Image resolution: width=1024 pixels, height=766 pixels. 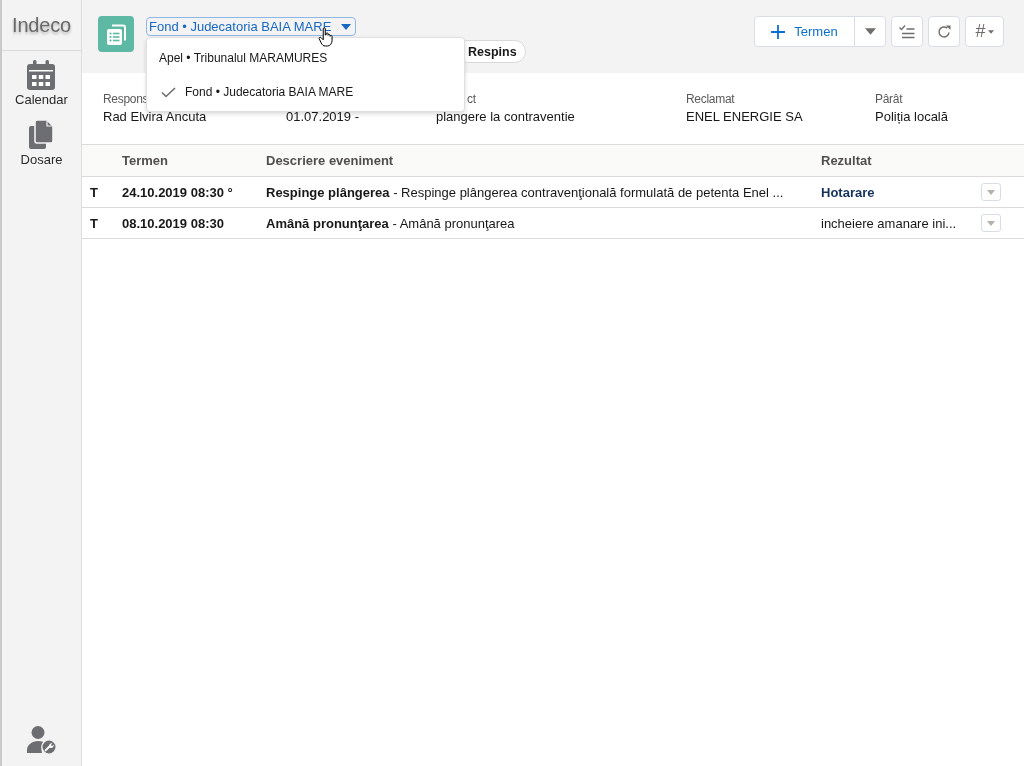 I want to click on hash-menu-button: #, so click(x=984, y=31).